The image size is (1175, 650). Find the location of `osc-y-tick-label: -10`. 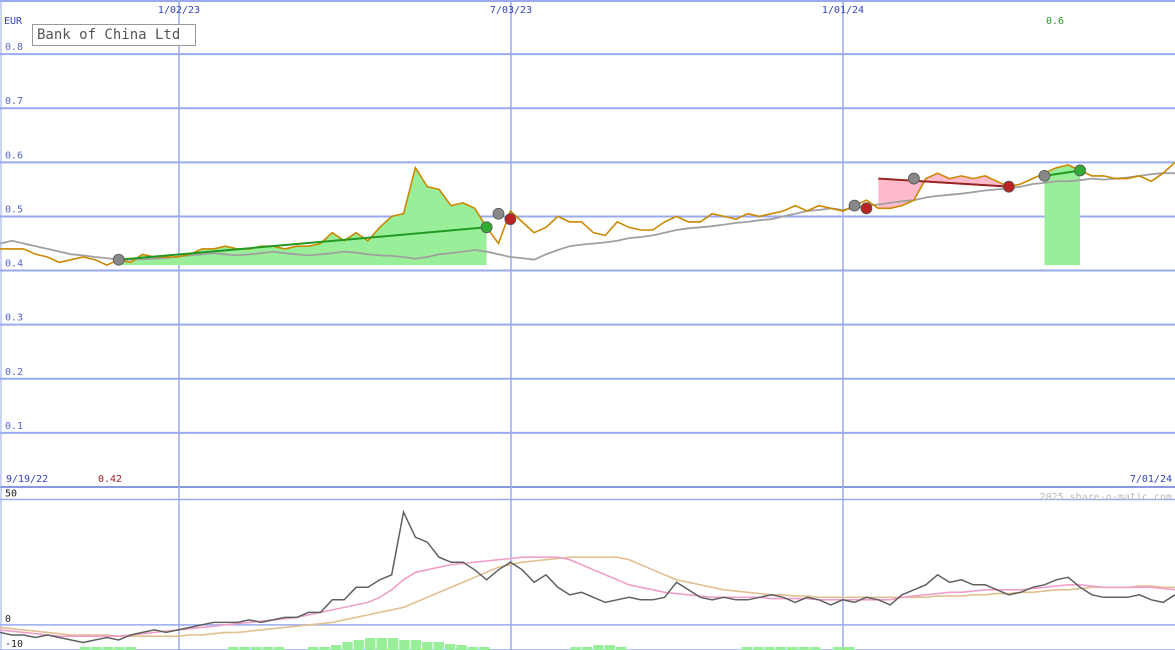

osc-y-tick-label: -10 is located at coordinates (14, 644).